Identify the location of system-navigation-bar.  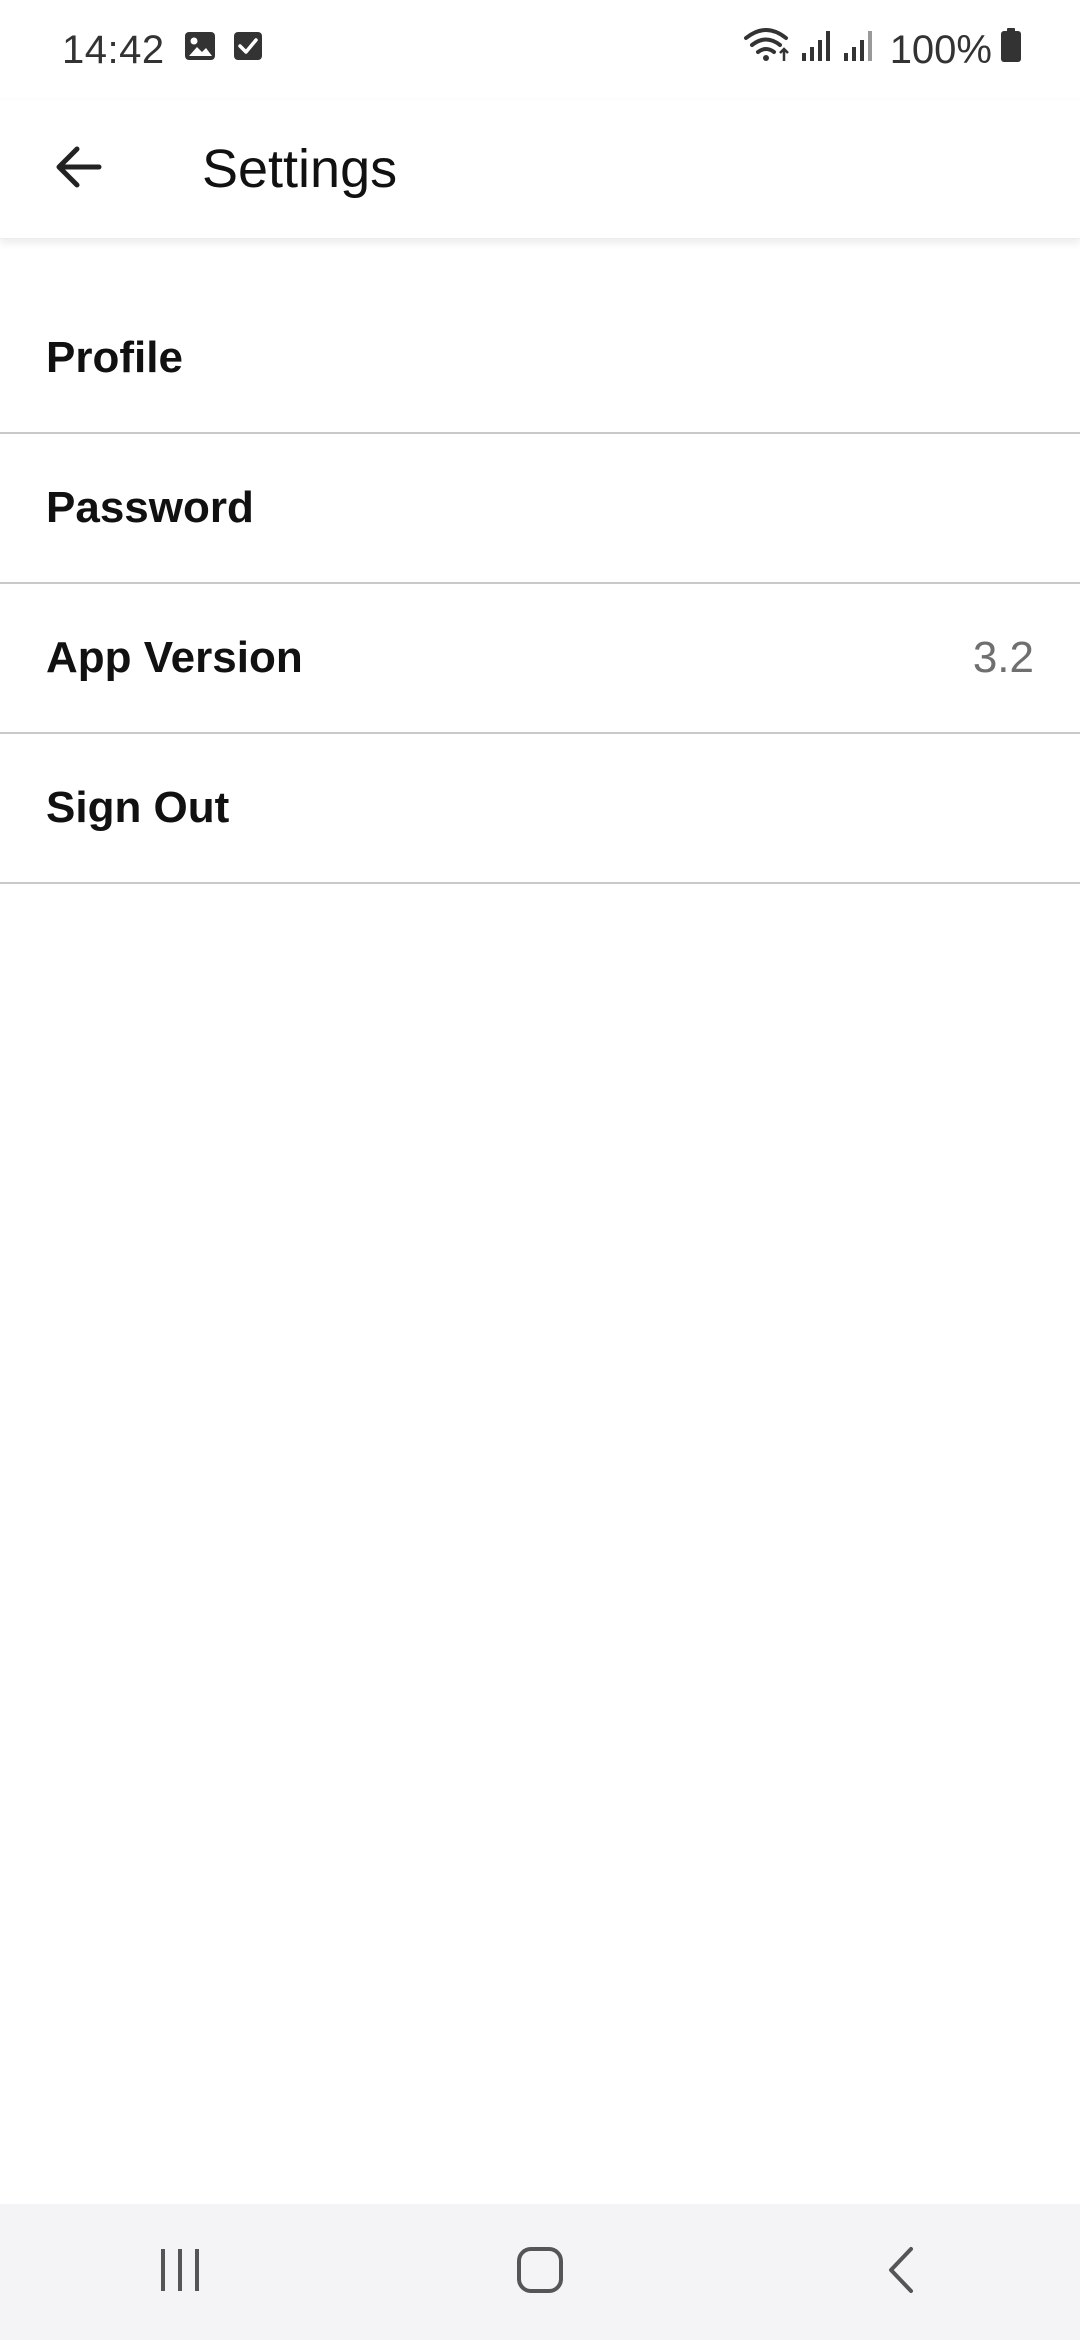
(540, 2272).